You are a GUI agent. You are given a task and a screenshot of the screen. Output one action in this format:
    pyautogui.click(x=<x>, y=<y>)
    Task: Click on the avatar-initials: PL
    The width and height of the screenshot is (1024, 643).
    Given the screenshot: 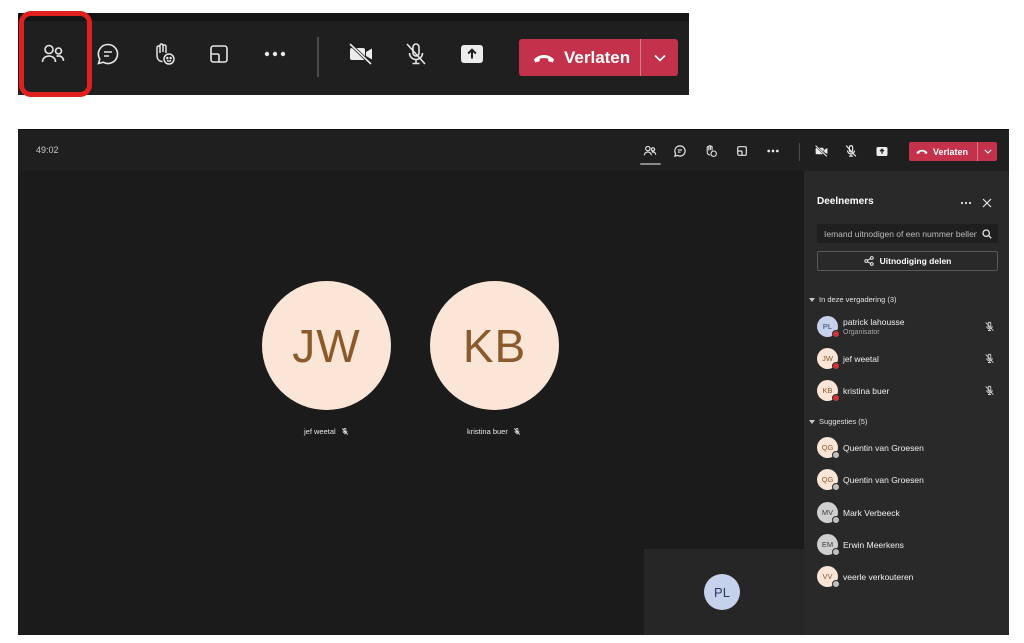 What is the action you would take?
    pyautogui.click(x=827, y=326)
    